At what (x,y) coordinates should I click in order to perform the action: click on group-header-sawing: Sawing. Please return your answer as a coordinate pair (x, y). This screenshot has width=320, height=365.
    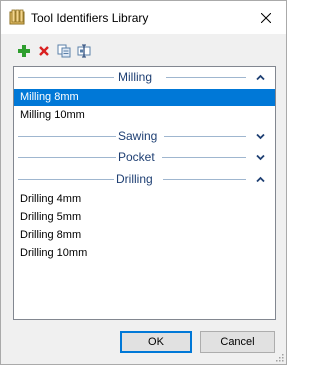
    Looking at the image, I should click on (144, 136).